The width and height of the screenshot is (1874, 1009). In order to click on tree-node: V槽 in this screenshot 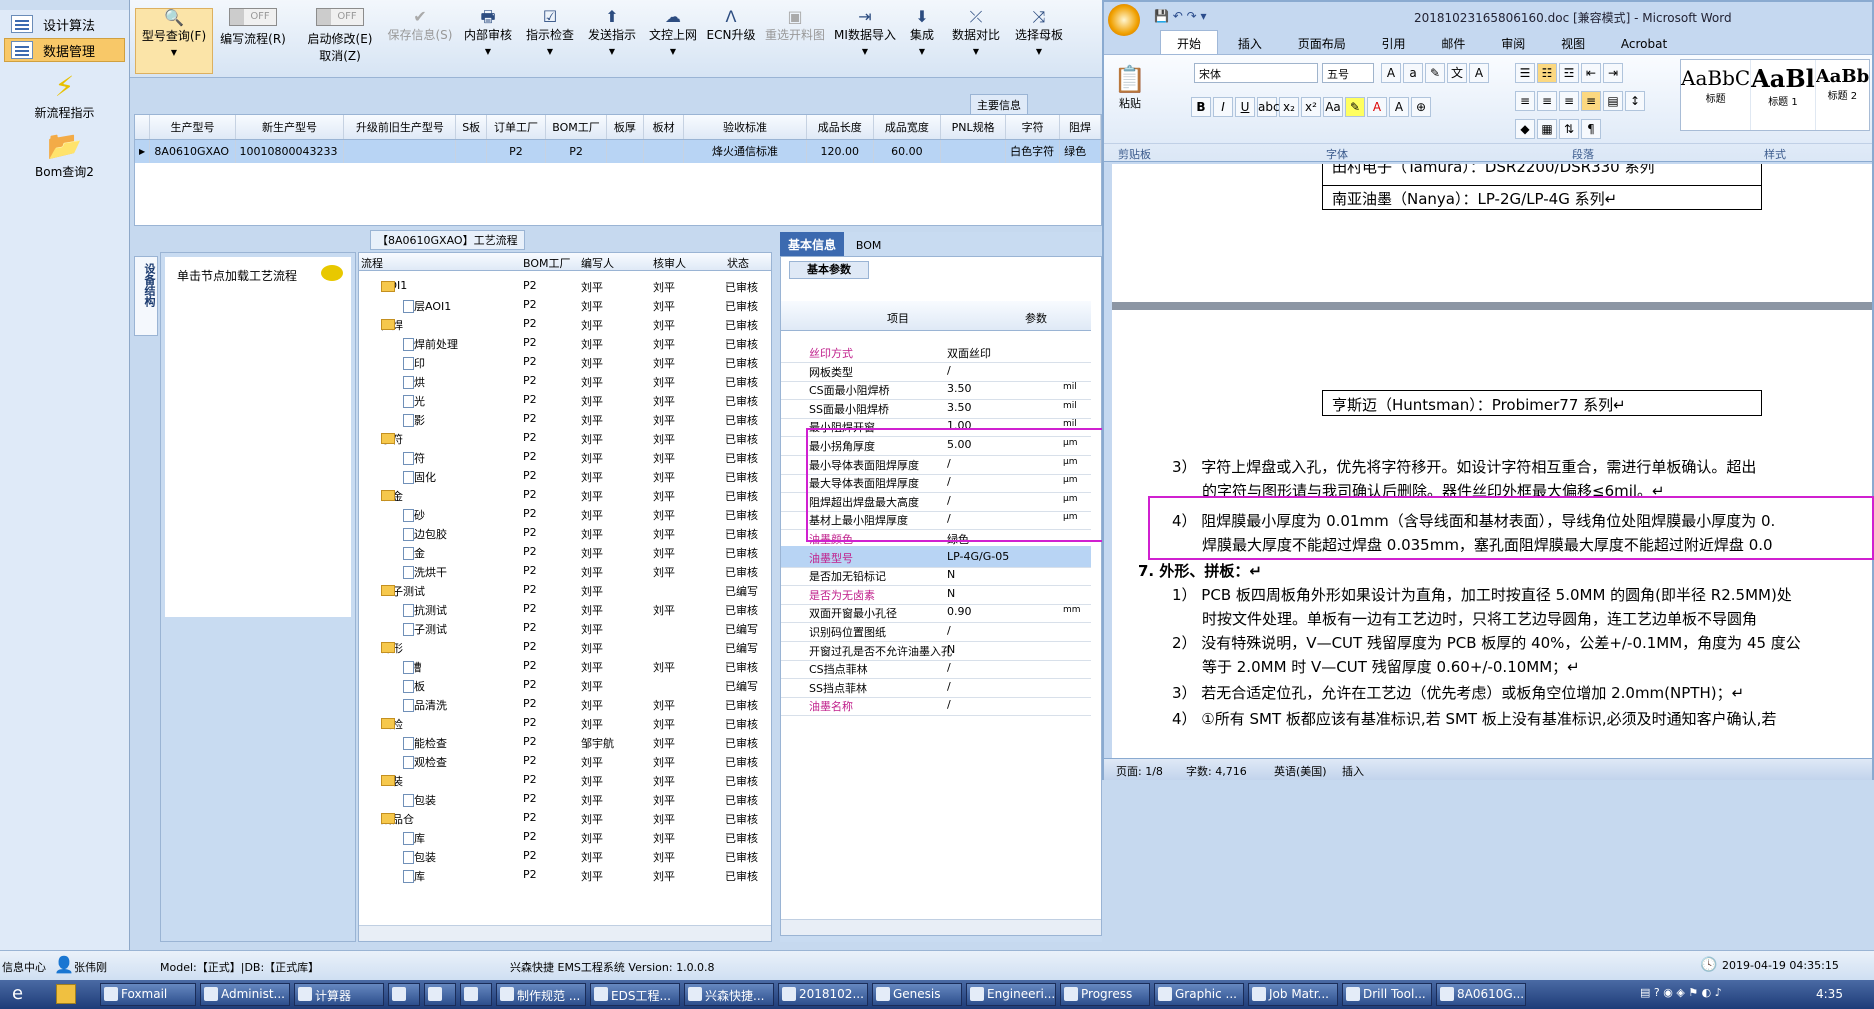, I will do `click(412, 667)`.